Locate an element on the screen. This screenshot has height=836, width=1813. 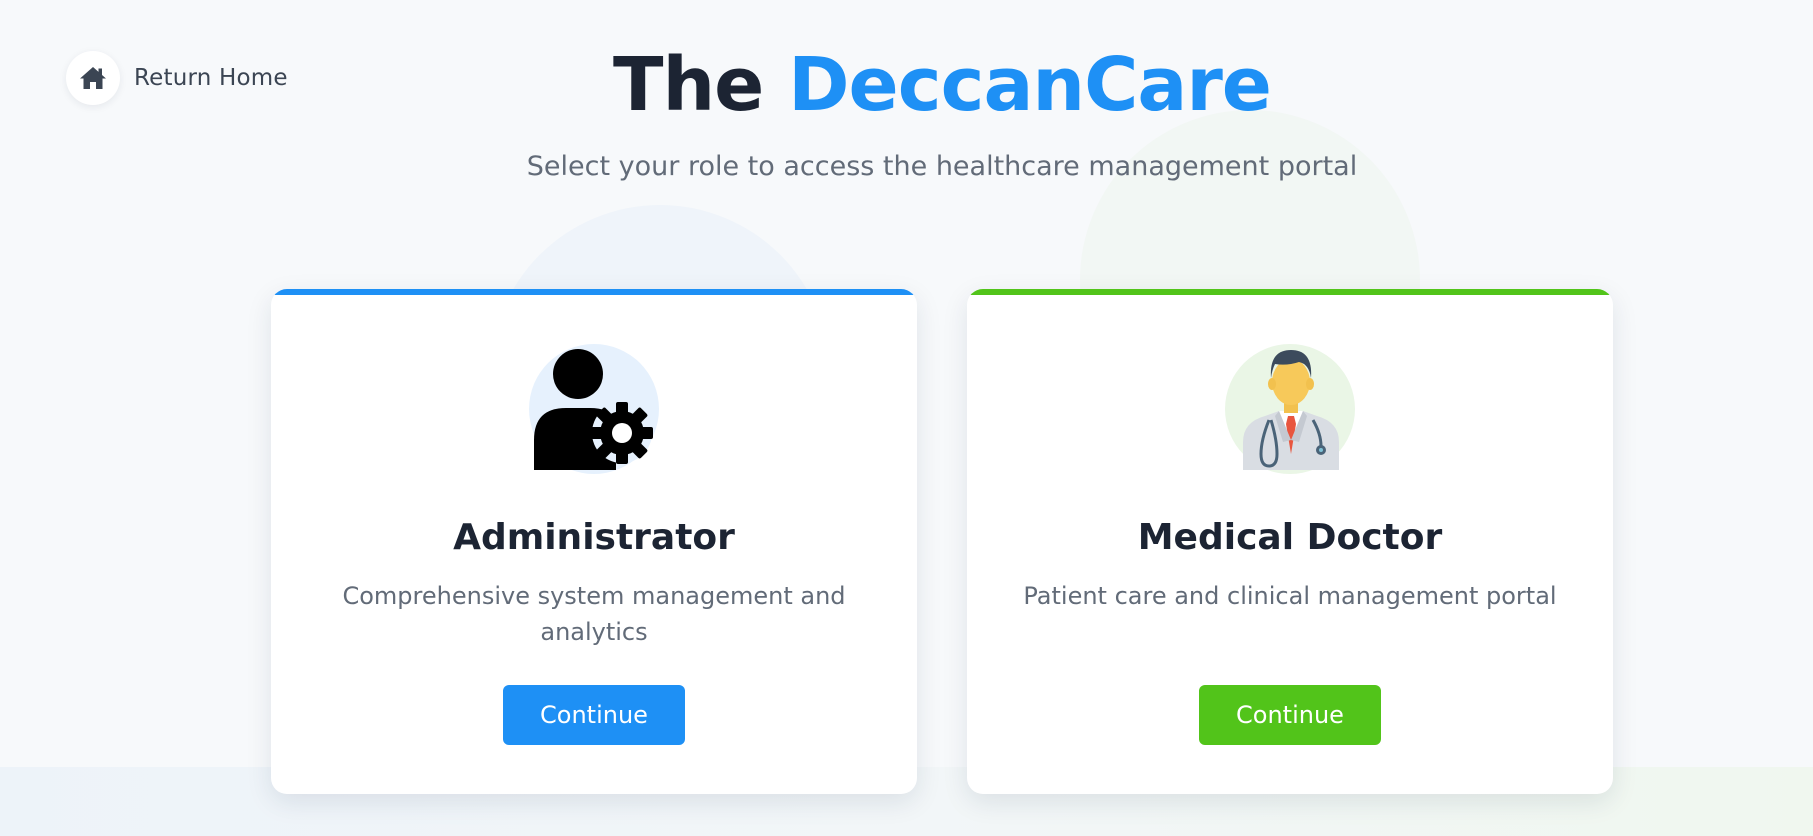
continue-button-doctor: Continue is located at coordinates (1290, 715).